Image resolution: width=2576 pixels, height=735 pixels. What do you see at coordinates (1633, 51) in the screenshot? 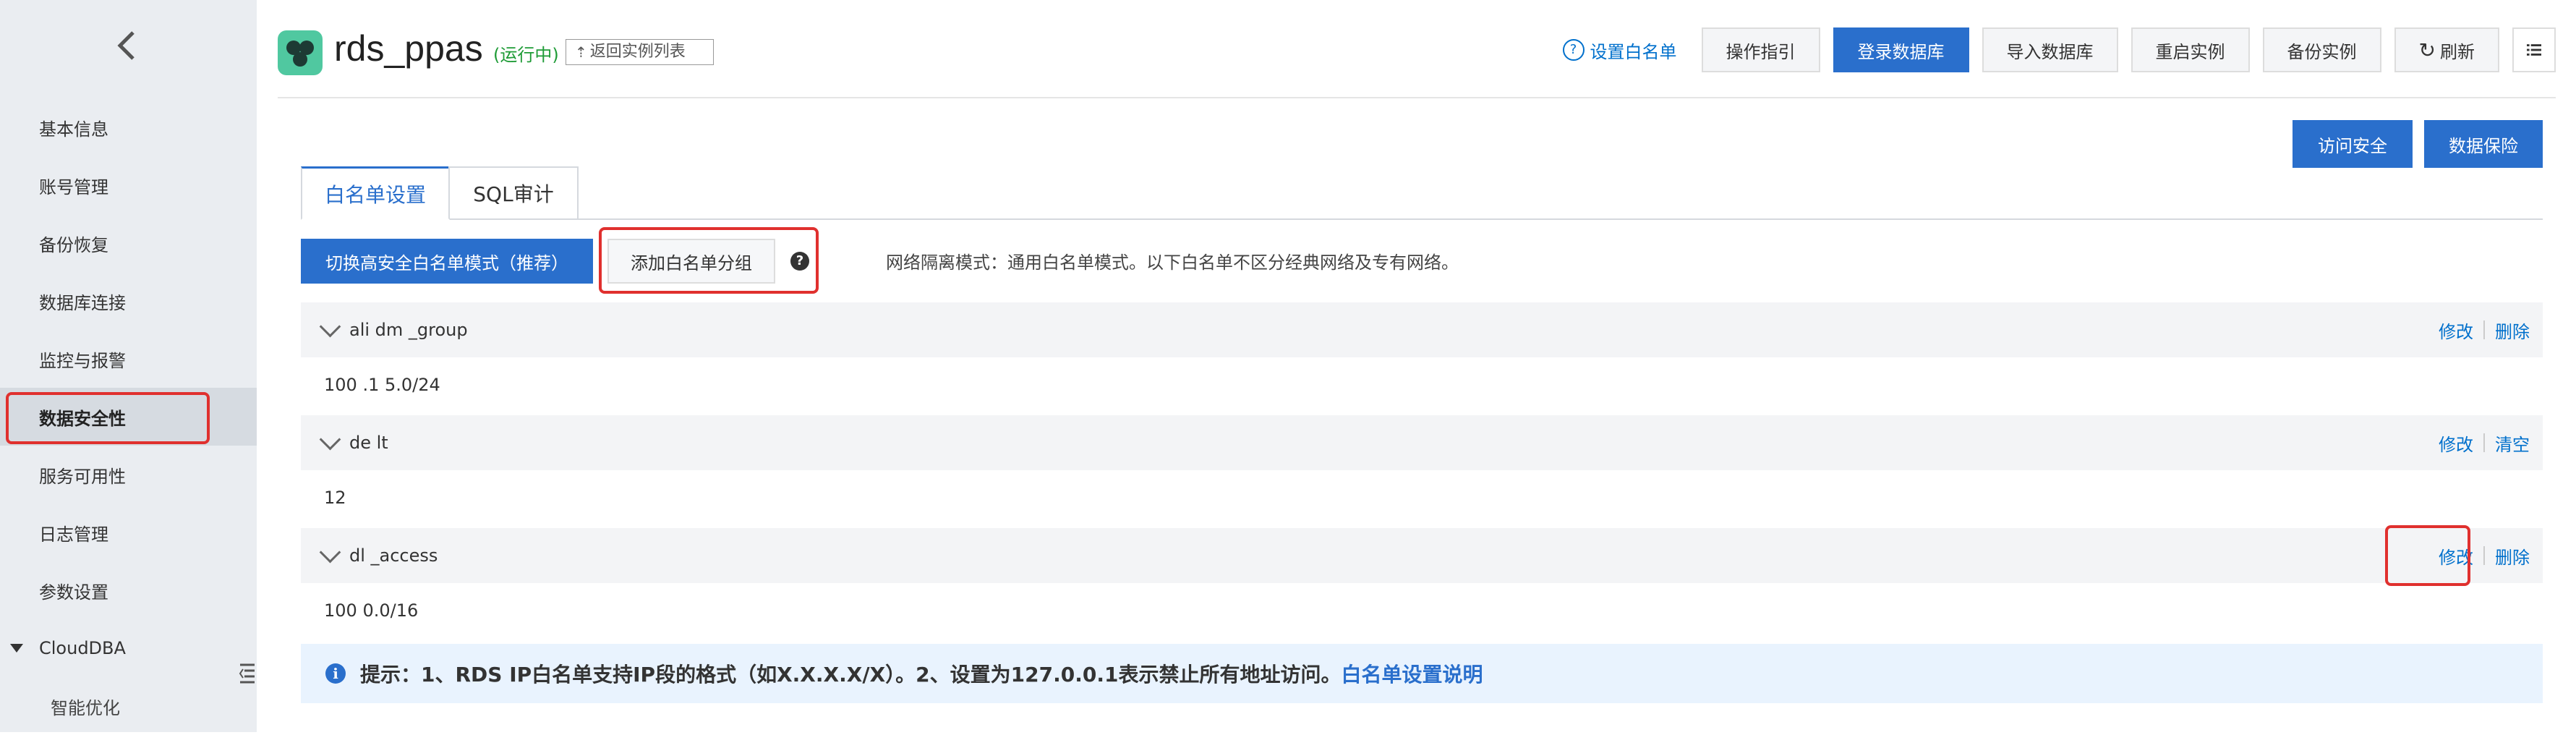
I see `set-whitelist-label: 设置白名单` at bounding box center [1633, 51].